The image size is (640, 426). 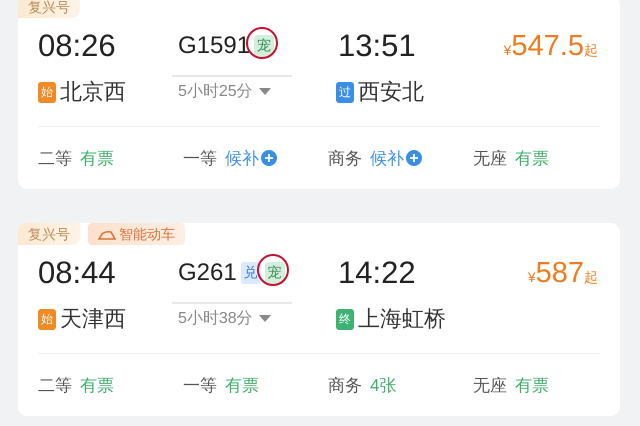 I want to click on price: ¥547.5起, so click(x=550, y=46).